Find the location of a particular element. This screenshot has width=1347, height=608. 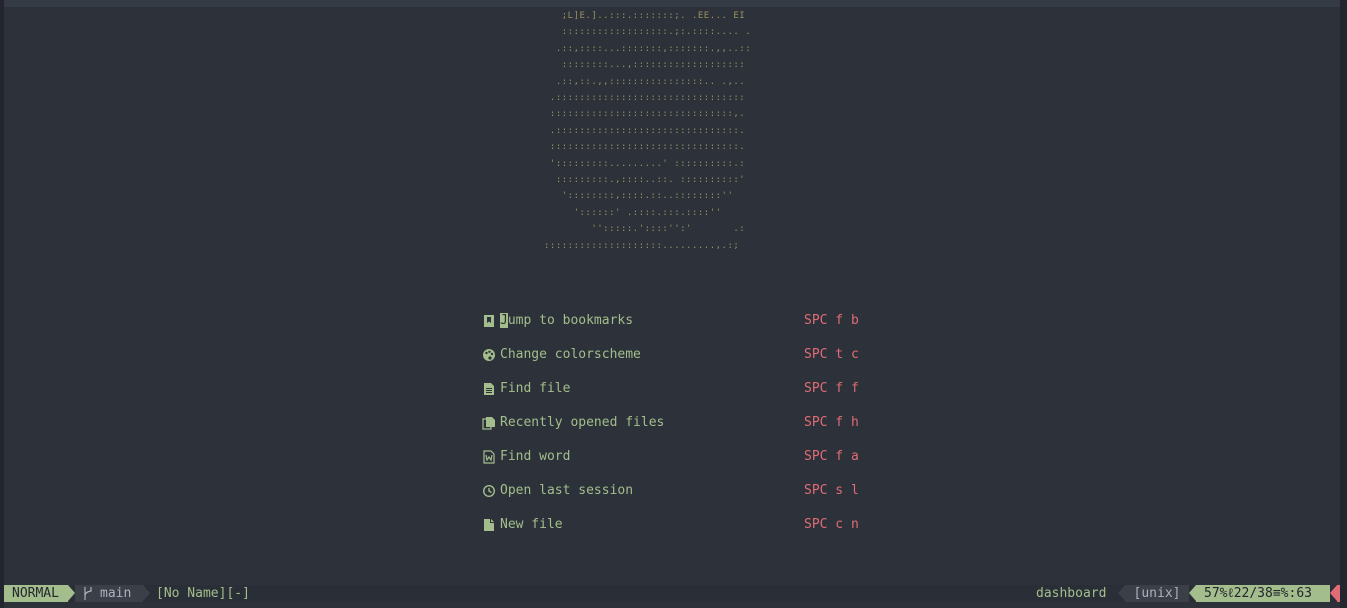

menu-item-open-last-session: Open last session SPC s l is located at coordinates (682, 491).